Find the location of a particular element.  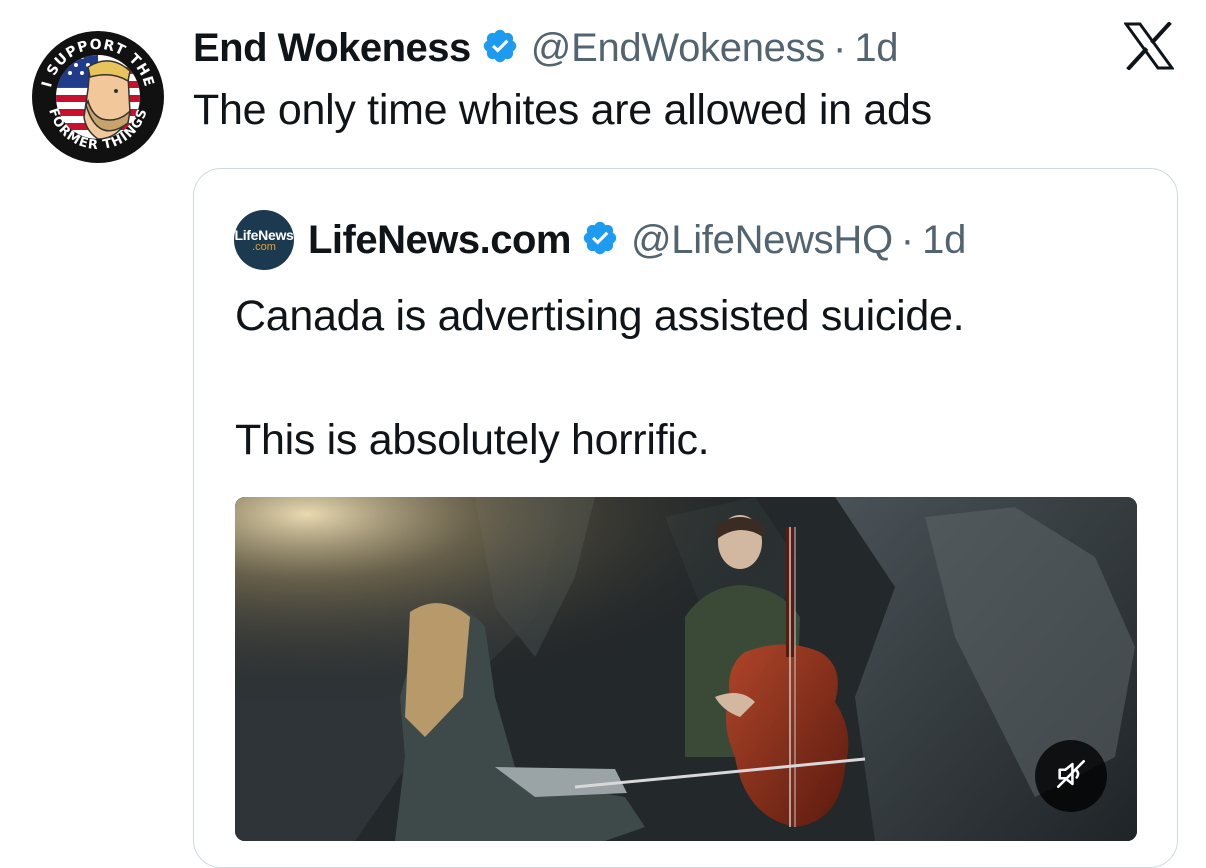

author-avatar: I SUPPORT THE FORMER THINGS is located at coordinates (98, 97).